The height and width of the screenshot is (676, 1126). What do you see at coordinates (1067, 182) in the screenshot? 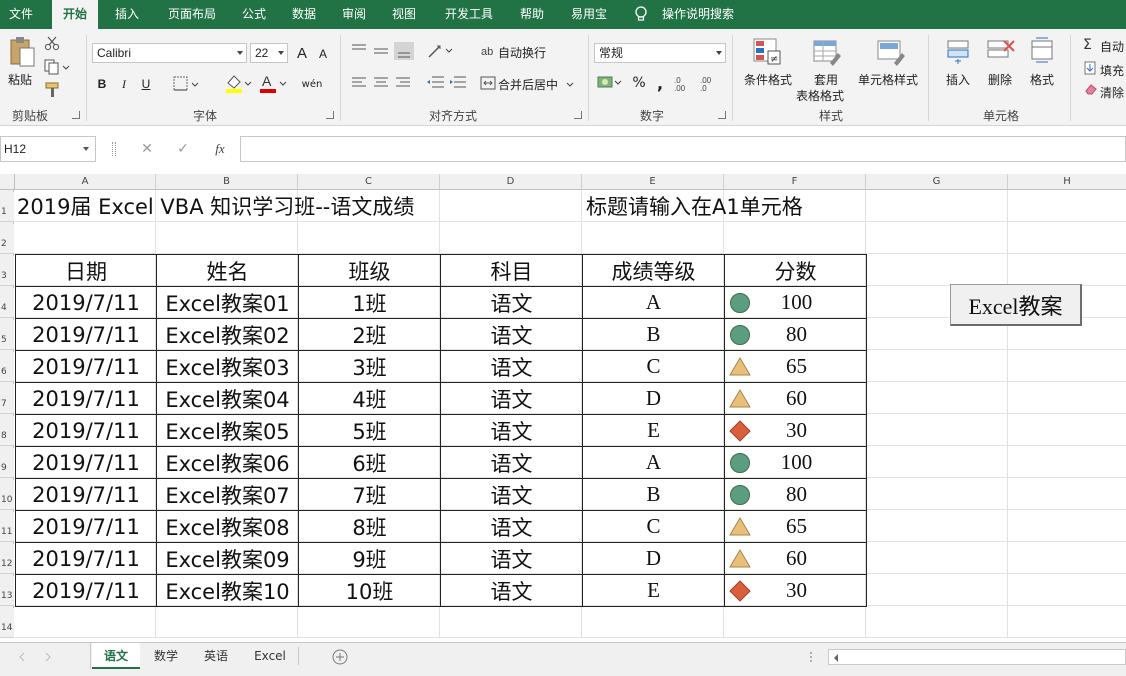
I see `column-header-h: H` at bounding box center [1067, 182].